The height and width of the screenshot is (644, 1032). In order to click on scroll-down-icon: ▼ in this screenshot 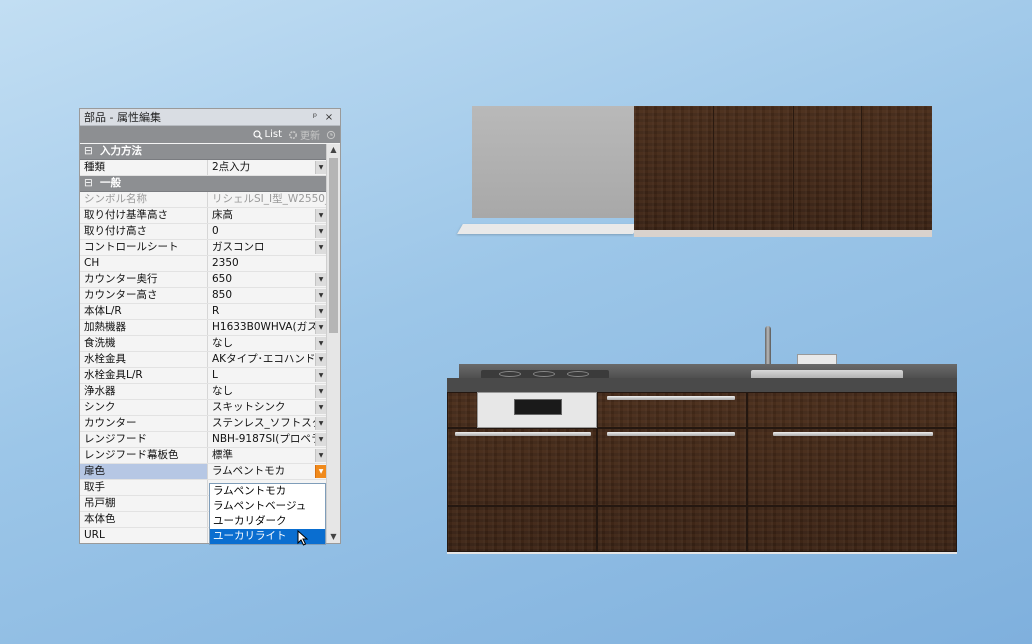, I will do `click(333, 537)`.